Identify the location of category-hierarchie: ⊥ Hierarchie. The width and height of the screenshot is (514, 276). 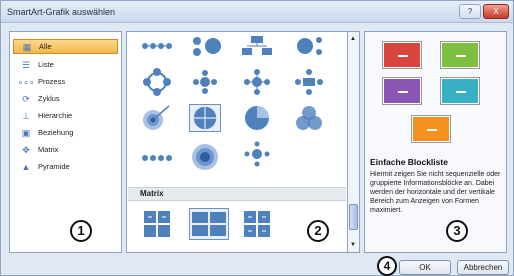
(65, 115).